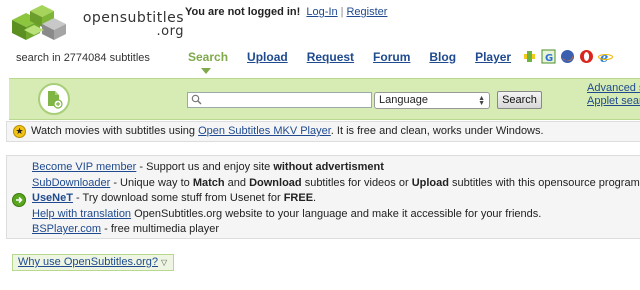 The width and height of the screenshot is (640, 290). What do you see at coordinates (88, 262) in the screenshot?
I see `why-use-link: Why use OpenSubtitles.org?` at bounding box center [88, 262].